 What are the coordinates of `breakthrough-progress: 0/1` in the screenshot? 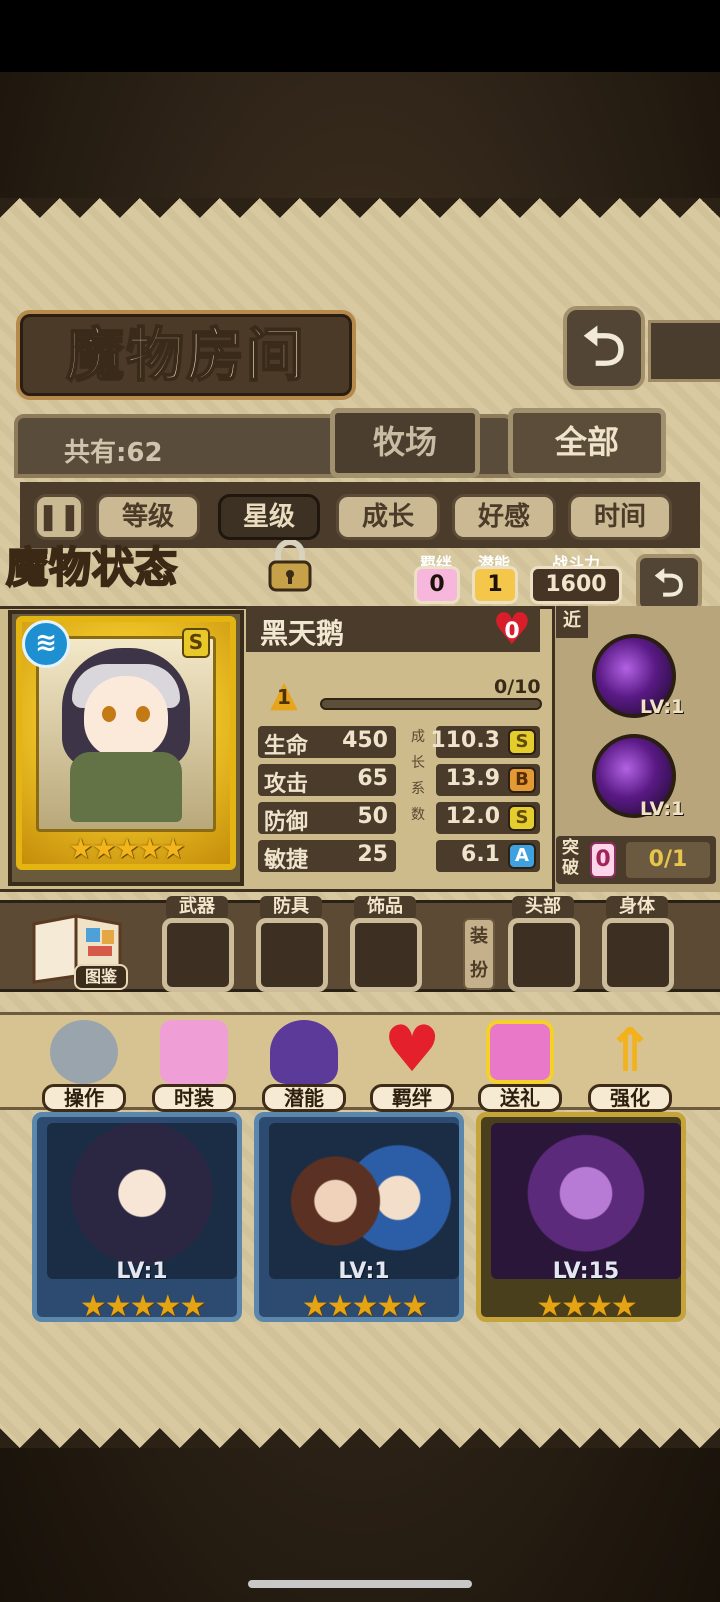 It's located at (668, 860).